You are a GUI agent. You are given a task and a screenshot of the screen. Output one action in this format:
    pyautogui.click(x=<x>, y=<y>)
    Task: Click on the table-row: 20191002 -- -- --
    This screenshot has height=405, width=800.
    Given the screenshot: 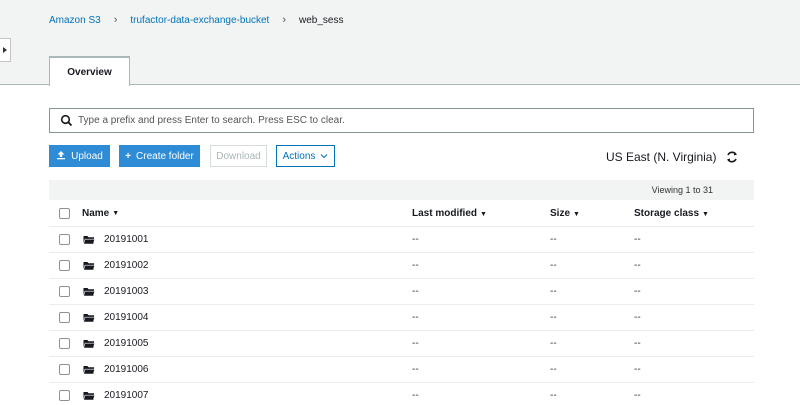 What is the action you would take?
    pyautogui.click(x=401, y=266)
    